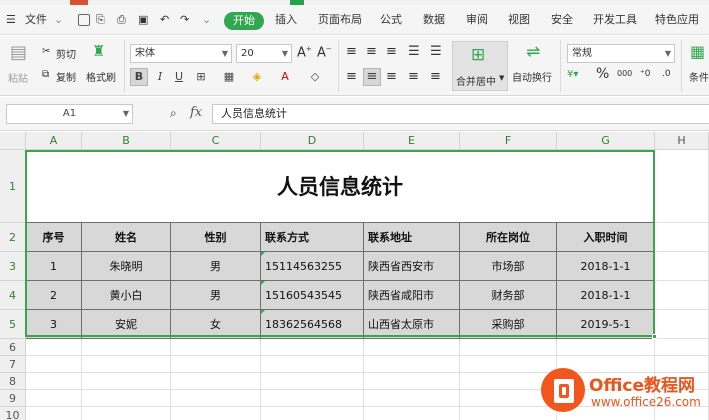 The image size is (709, 420). I want to click on data-cell: 男, so click(216, 295).